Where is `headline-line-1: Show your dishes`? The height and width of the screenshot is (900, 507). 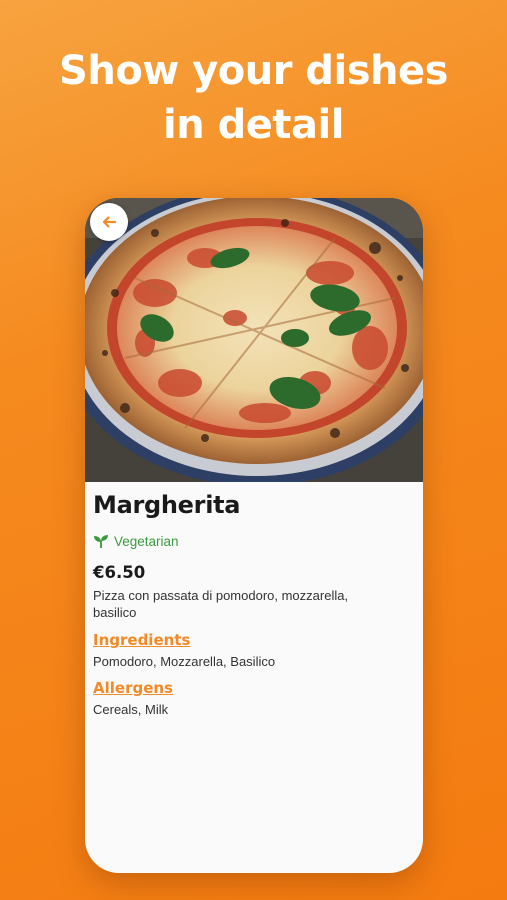
headline-line-1: Show your dishes is located at coordinates (253, 71).